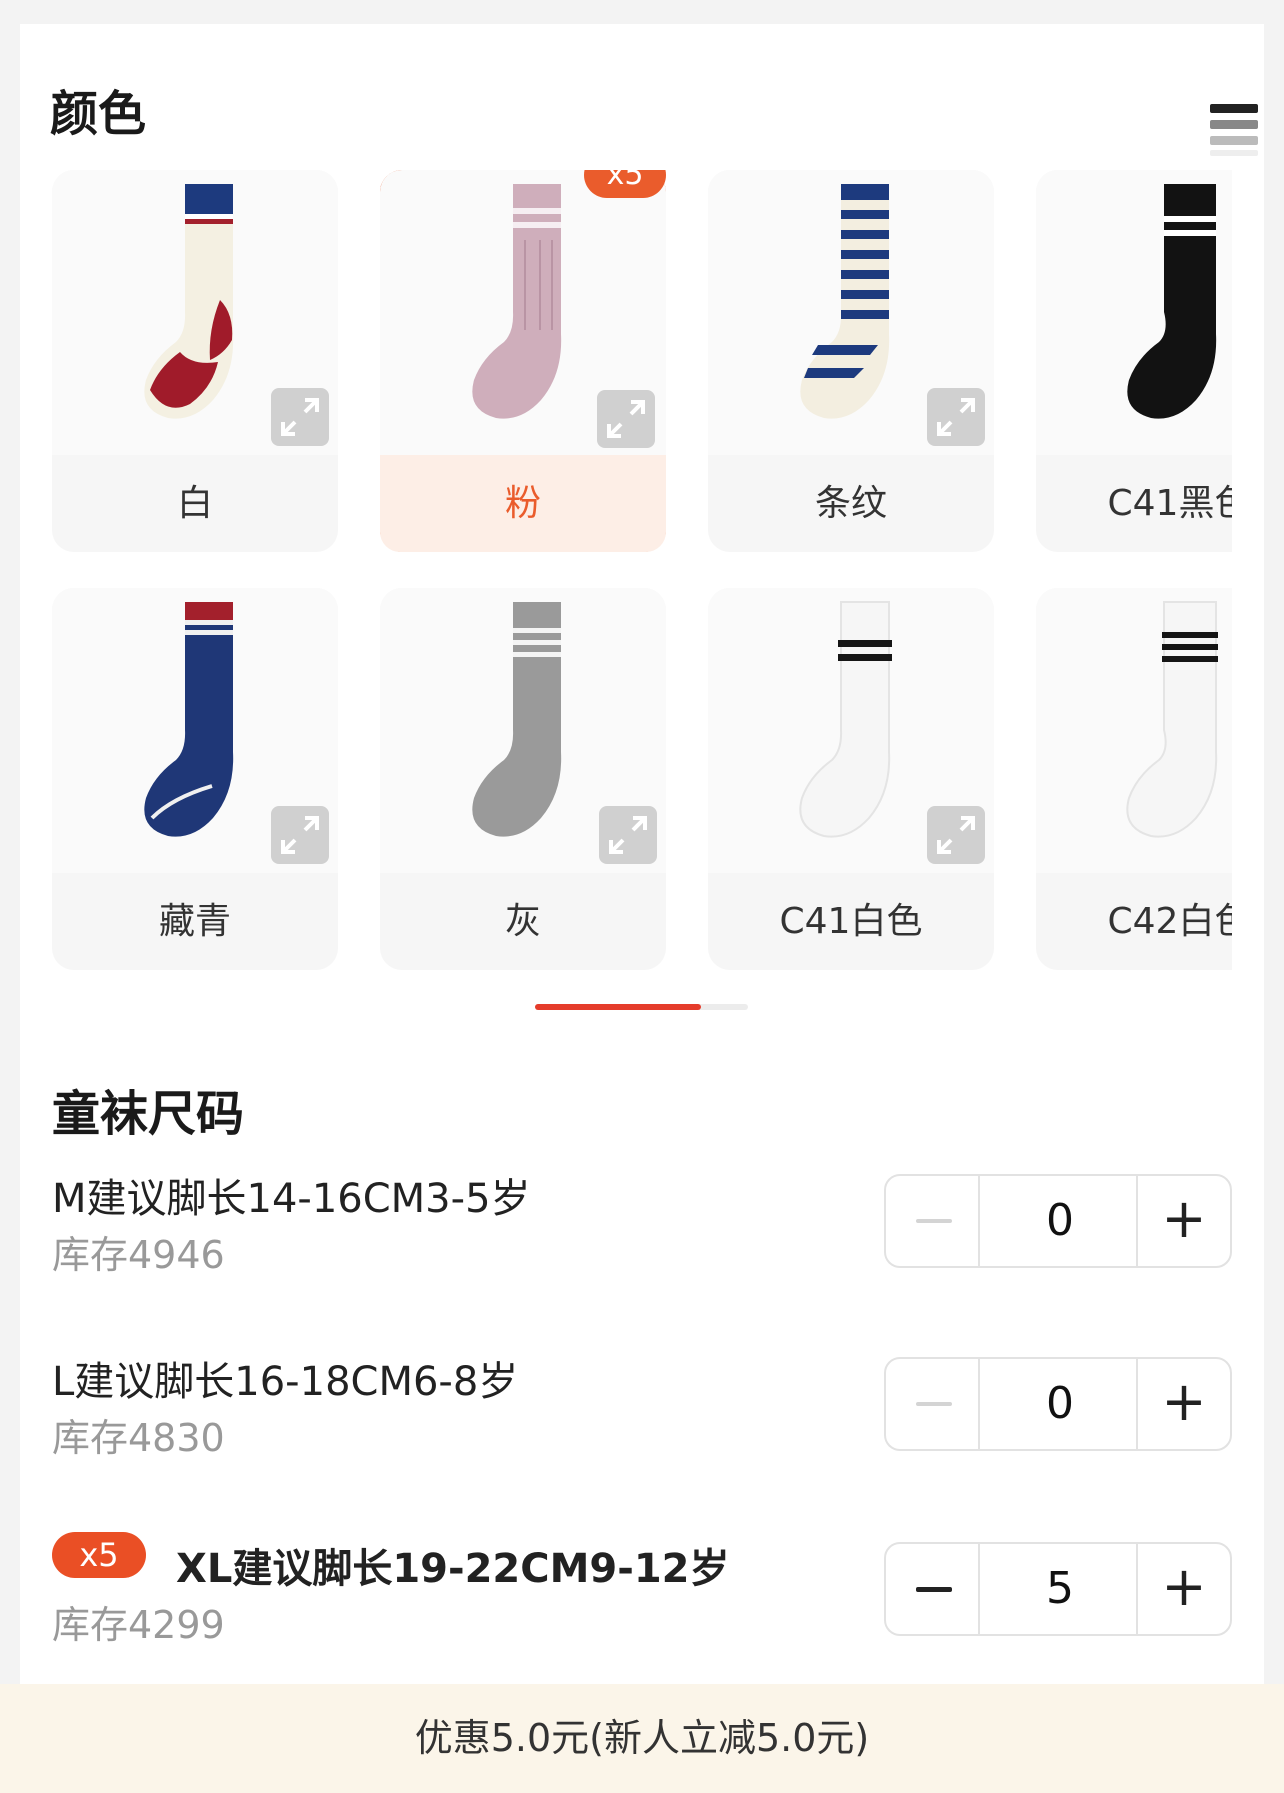 This screenshot has width=1284, height=1793. I want to click on size-stock: 库存4830, so click(138, 1438).